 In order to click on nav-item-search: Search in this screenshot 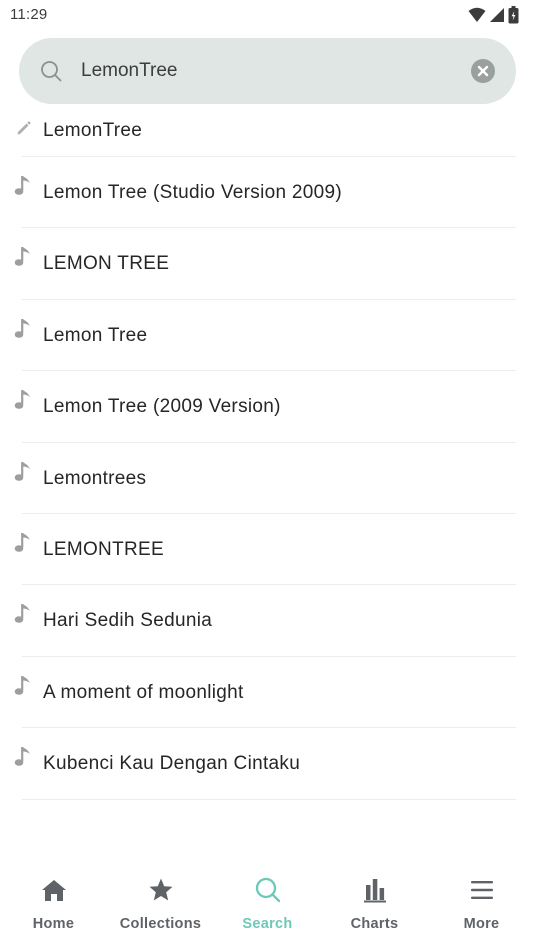, I will do `click(267, 906)`.